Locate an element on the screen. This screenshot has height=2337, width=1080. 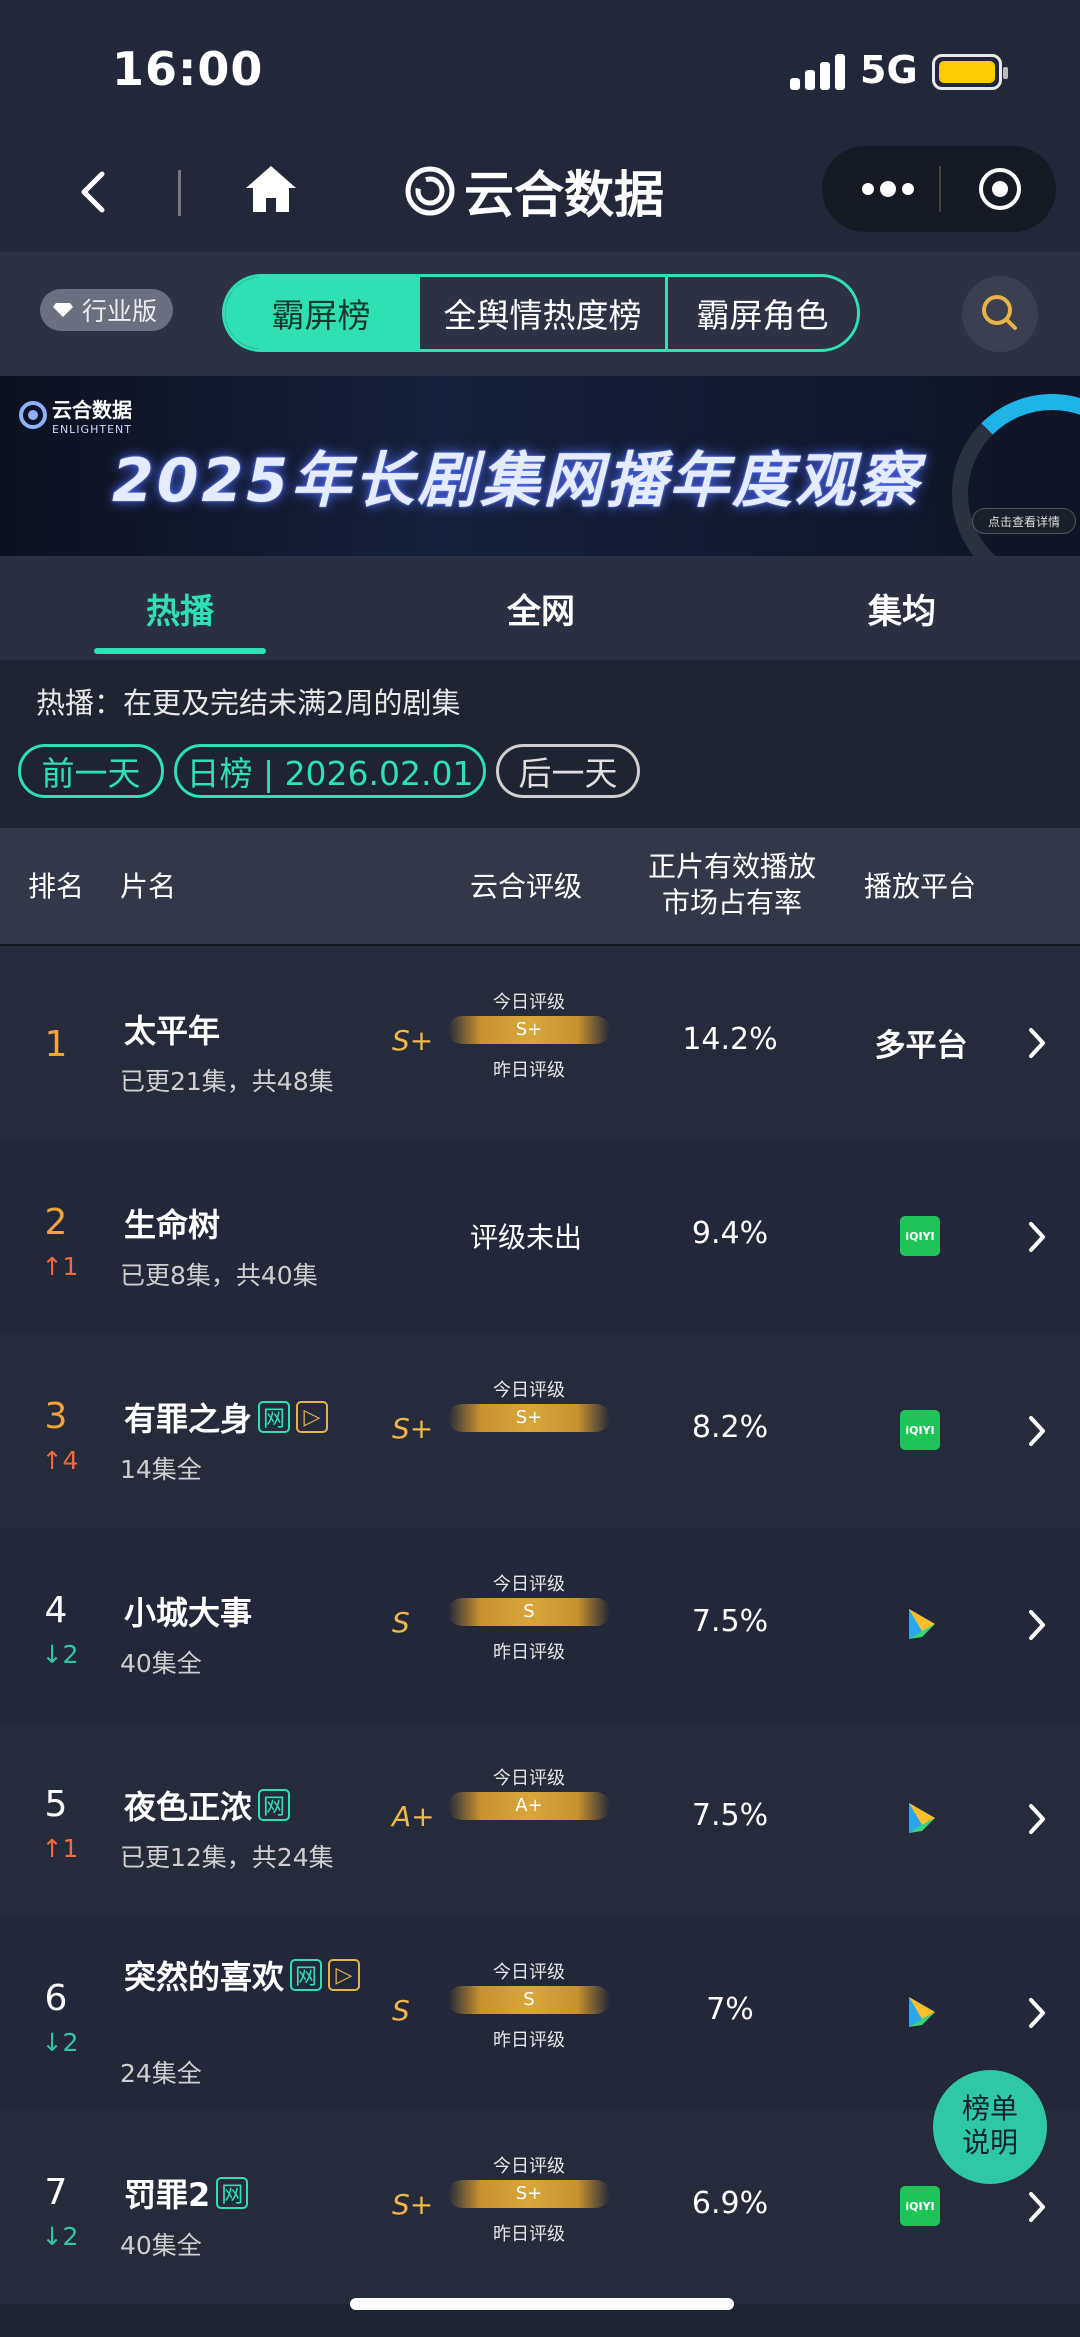
rank-change: ↓2 is located at coordinates (60, 2042).